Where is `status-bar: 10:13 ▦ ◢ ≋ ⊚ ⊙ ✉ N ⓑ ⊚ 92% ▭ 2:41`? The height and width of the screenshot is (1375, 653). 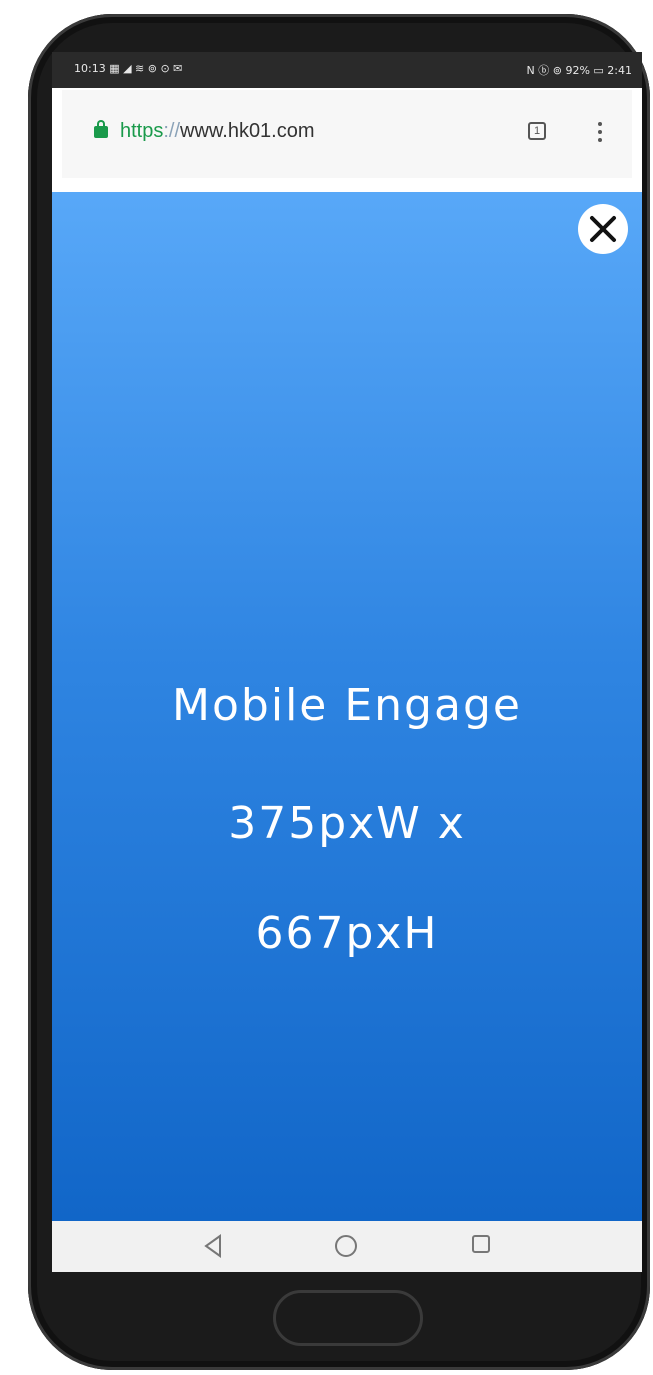 status-bar: 10:13 ▦ ◢ ≋ ⊚ ⊙ ✉ N ⓑ ⊚ 92% ▭ 2:41 is located at coordinates (347, 70).